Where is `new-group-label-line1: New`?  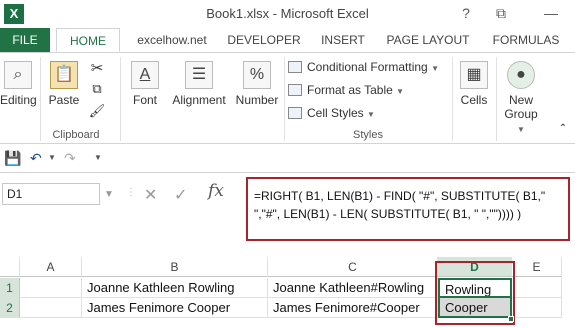 new-group-label-line1: New is located at coordinates (520, 100).